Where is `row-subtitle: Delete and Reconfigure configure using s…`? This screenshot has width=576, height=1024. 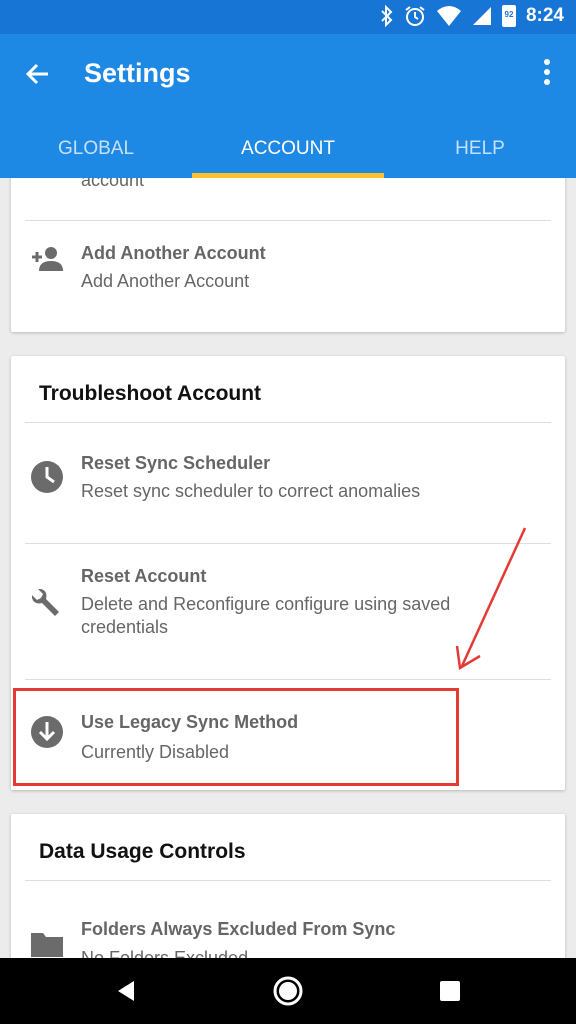 row-subtitle: Delete and Reconfigure configure using s… is located at coordinates (266, 615).